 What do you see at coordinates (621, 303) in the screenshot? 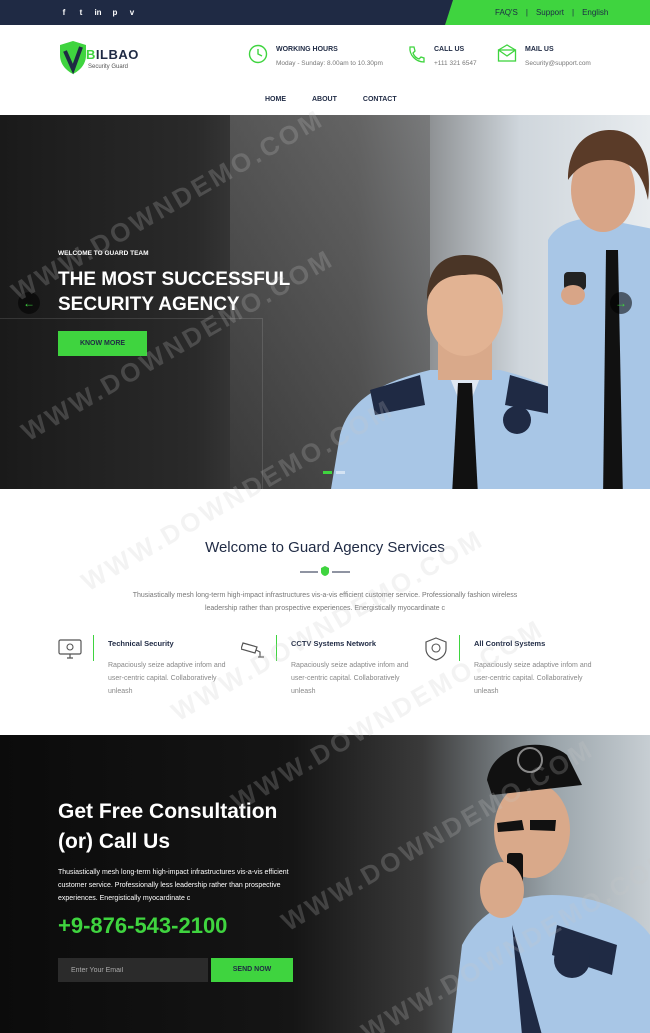
I see `next-slide-arrow-icon: →` at bounding box center [621, 303].